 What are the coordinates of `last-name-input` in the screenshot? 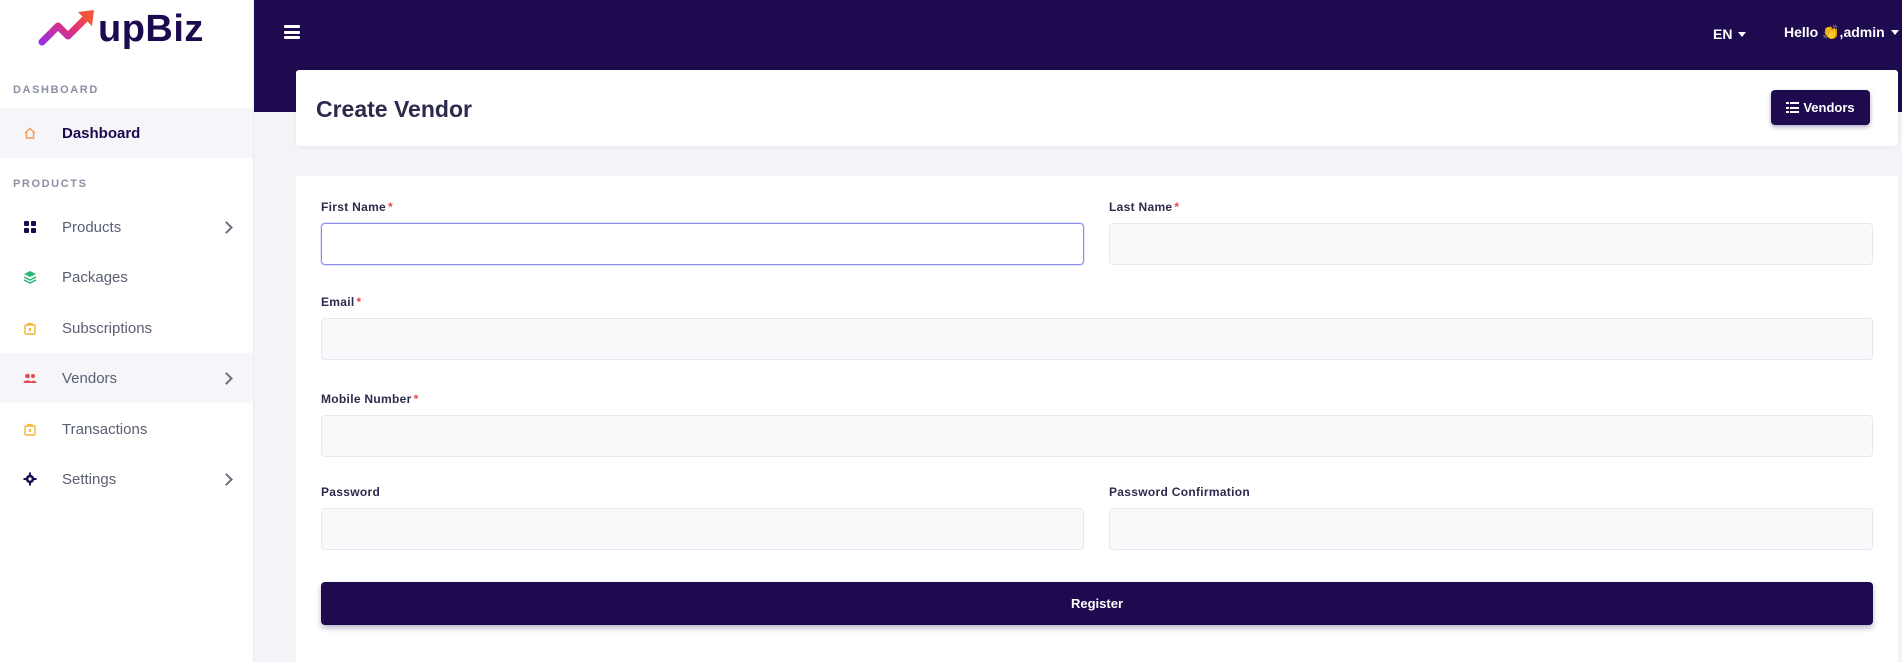 It's located at (1491, 244).